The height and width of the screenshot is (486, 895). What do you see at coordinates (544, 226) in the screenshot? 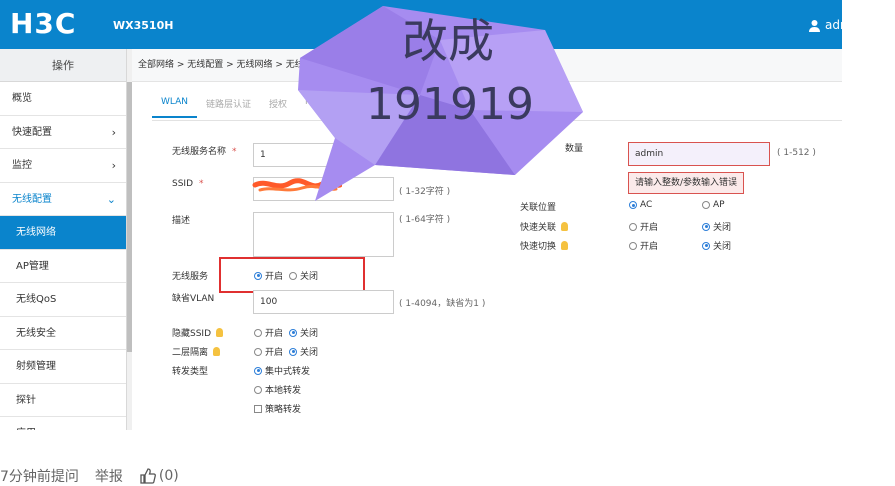
I see `fast-assoc-label: 快速关联` at bounding box center [544, 226].